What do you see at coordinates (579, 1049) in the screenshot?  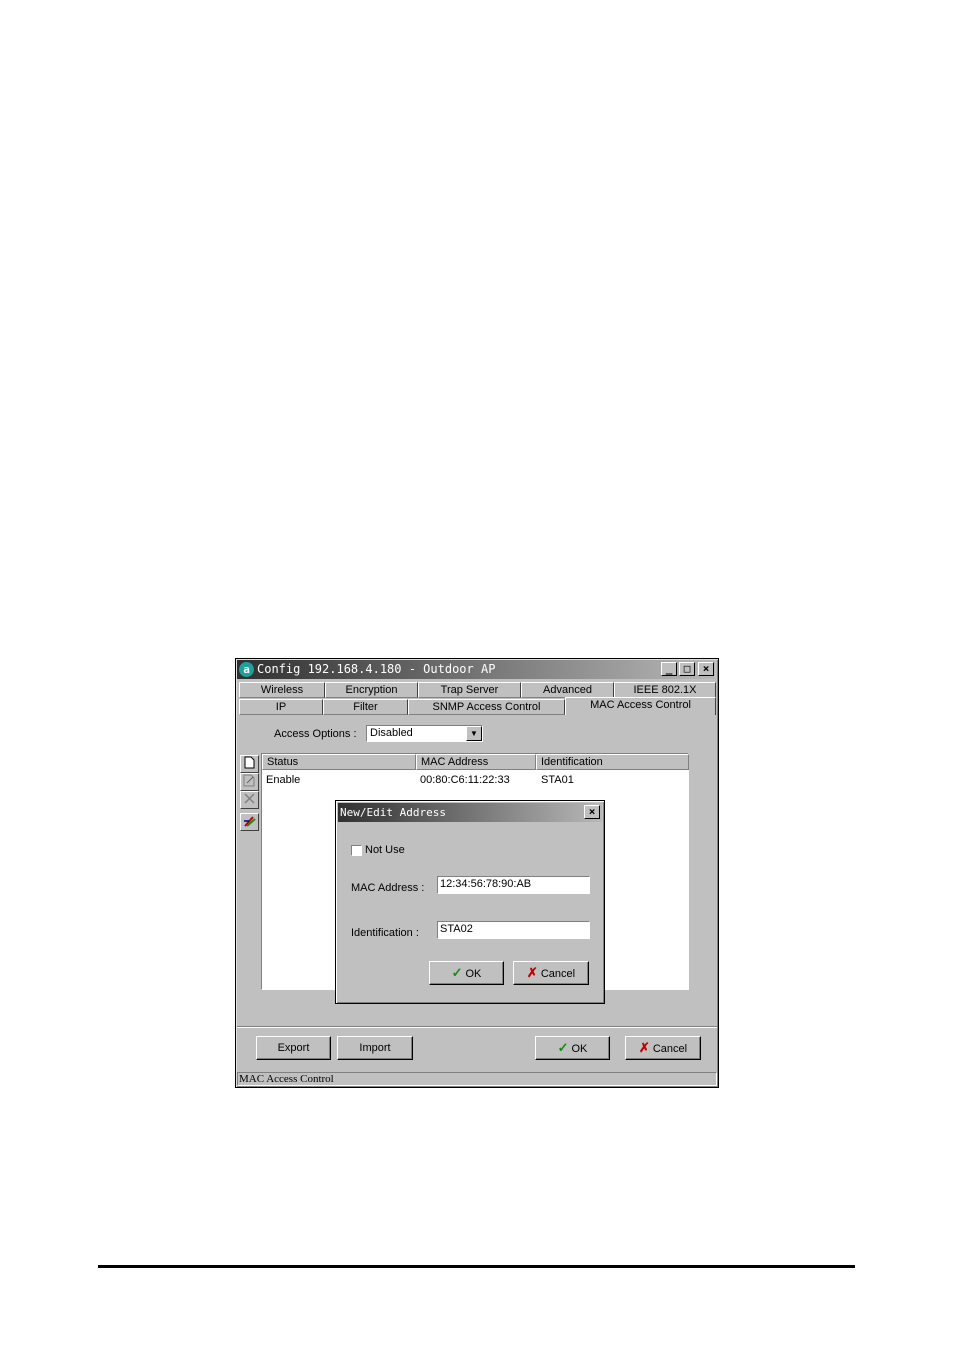 I see `ok-label: OK` at bounding box center [579, 1049].